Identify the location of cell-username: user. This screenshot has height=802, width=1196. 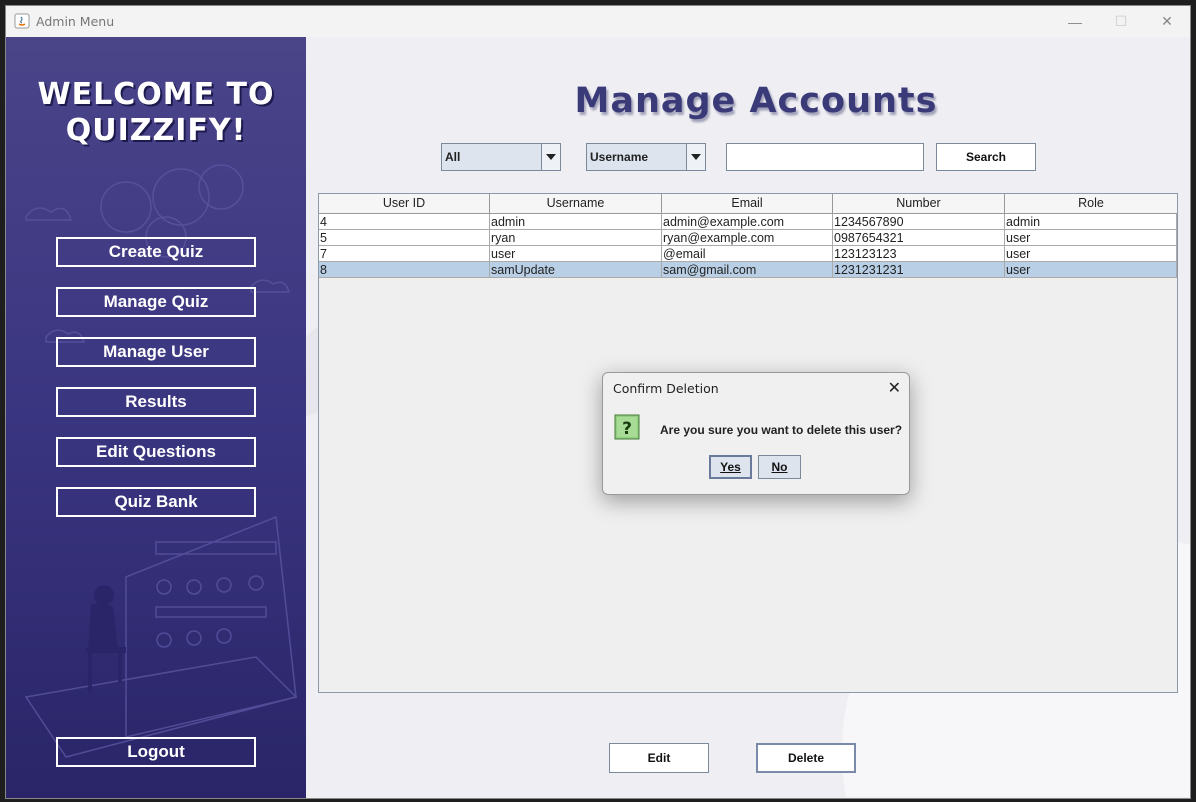
(576, 254).